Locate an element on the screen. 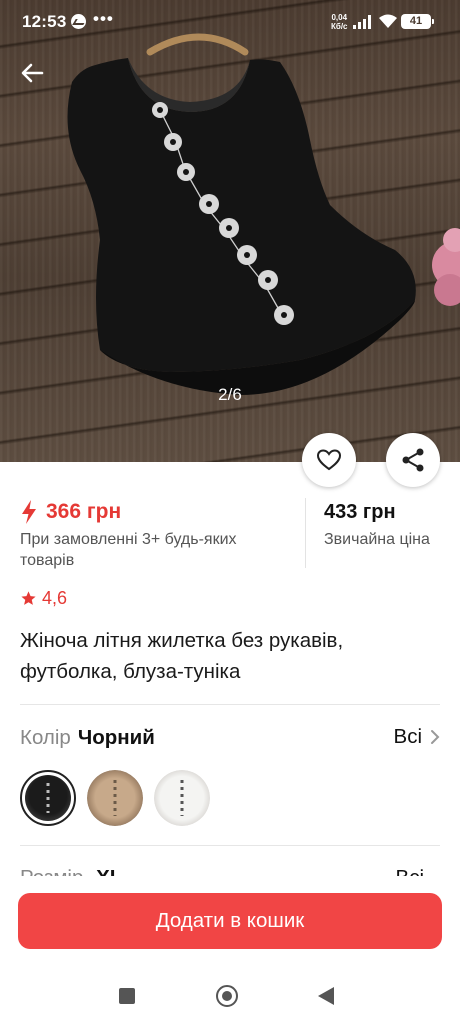 The height and width of the screenshot is (1024, 460). signal-icon is located at coordinates (363, 22).